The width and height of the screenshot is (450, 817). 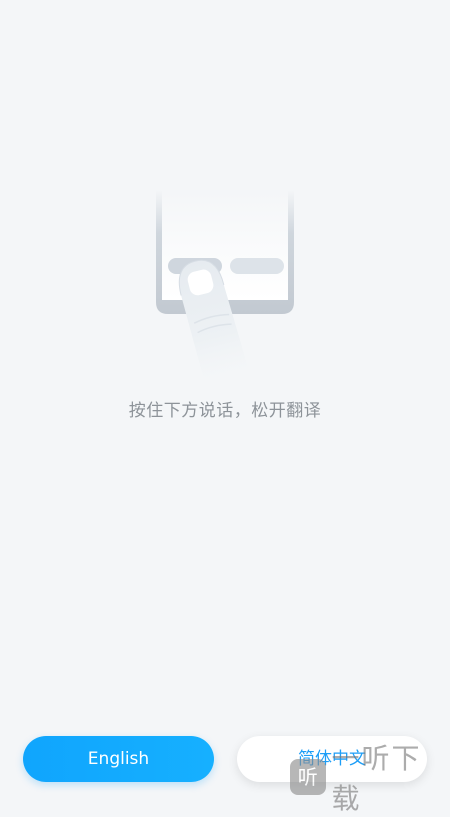 I want to click on english-button: English, so click(x=118, y=759).